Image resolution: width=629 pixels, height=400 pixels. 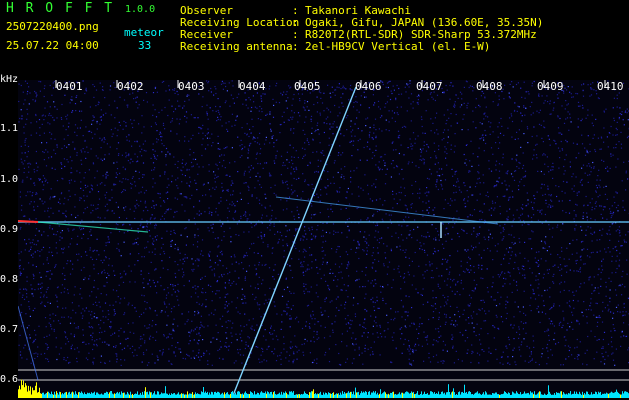 What do you see at coordinates (9, 379) in the screenshot?
I see `y-label-0.6: 0.6` at bounding box center [9, 379].